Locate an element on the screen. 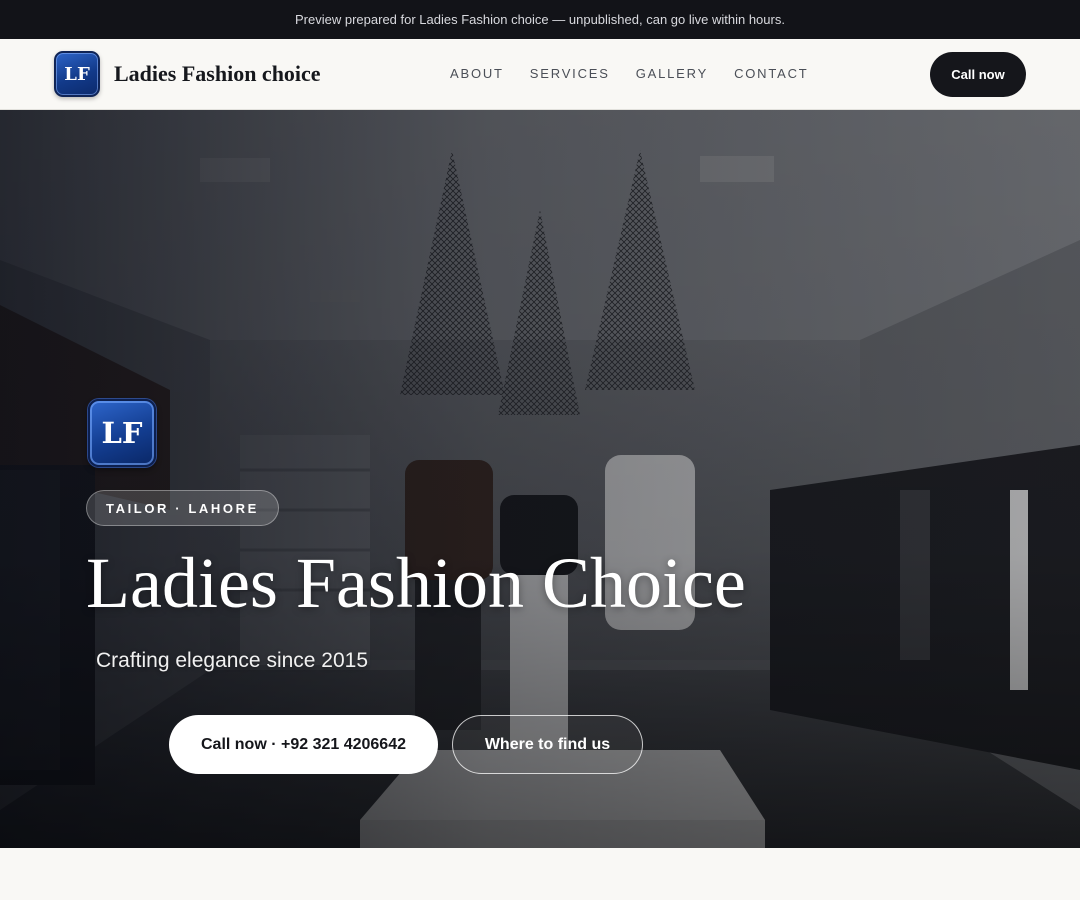  header-call-button: Call now is located at coordinates (978, 74).